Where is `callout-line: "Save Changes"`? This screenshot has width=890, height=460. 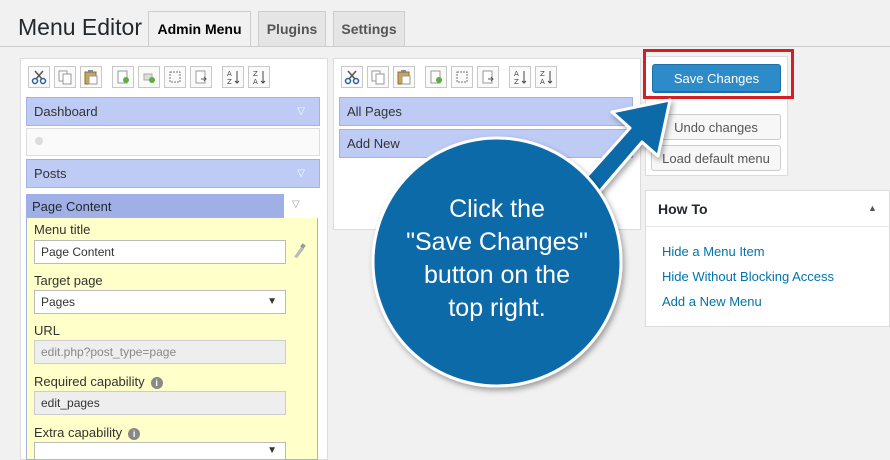
callout-line: "Save Changes" is located at coordinates (497, 242).